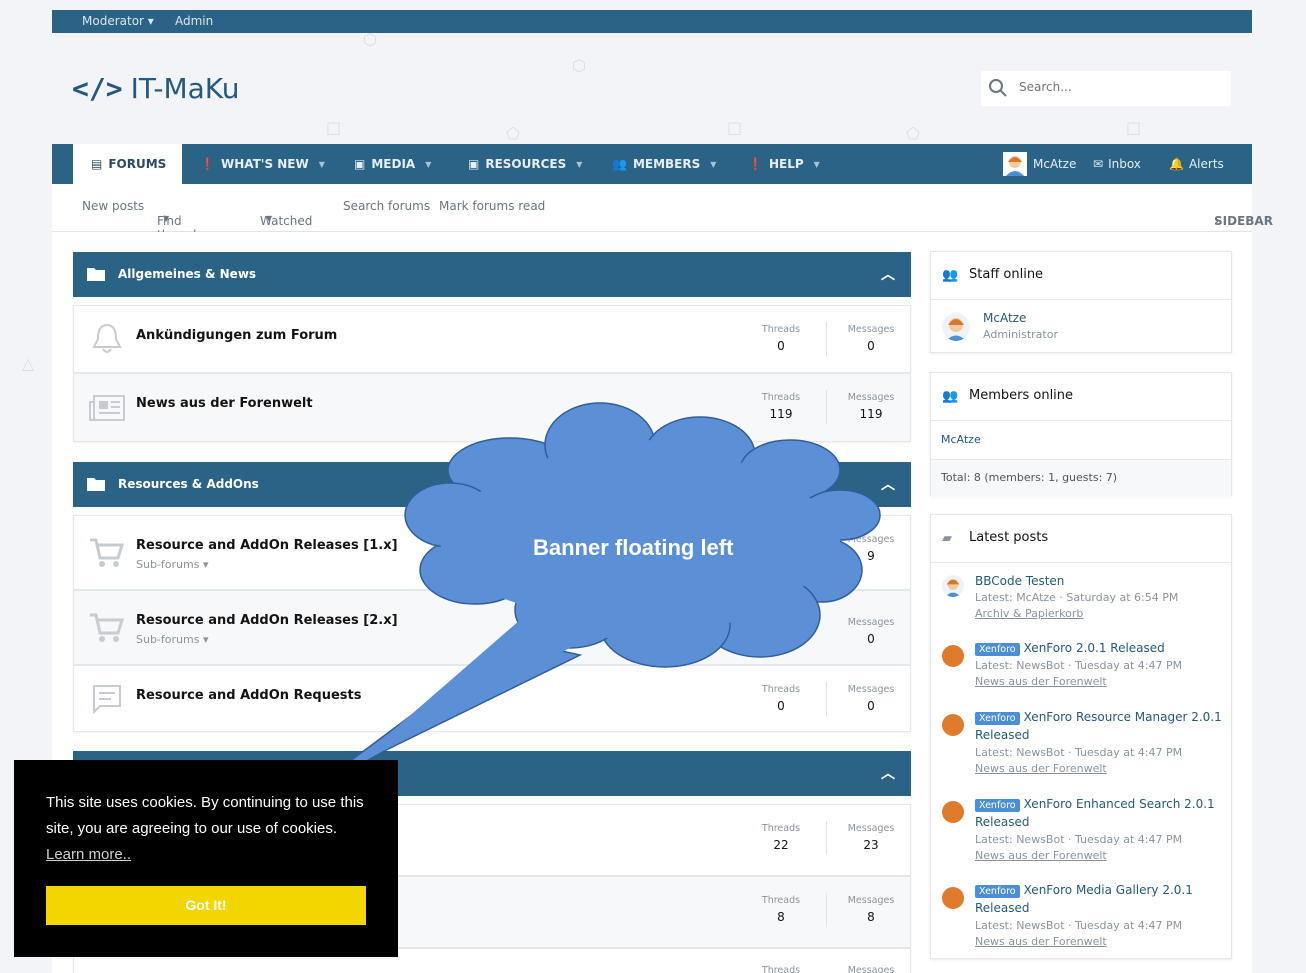 The width and height of the screenshot is (1306, 973). Describe the element at coordinates (1029, 477) in the screenshot. I see `members-total: Total: 8 (members: 1, guests: 7)` at that location.